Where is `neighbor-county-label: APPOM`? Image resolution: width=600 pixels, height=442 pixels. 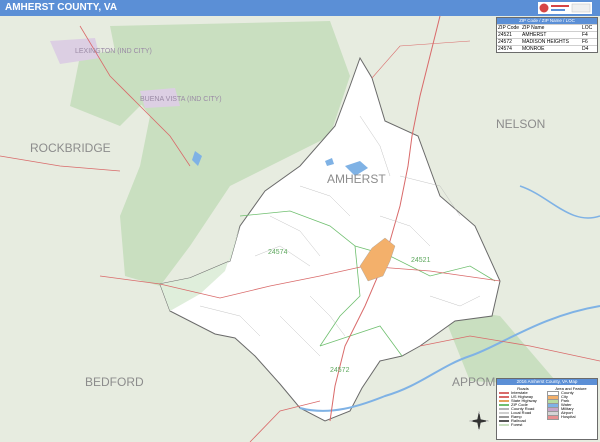
neighbor-county-label: APPOM is located at coordinates (473, 382).